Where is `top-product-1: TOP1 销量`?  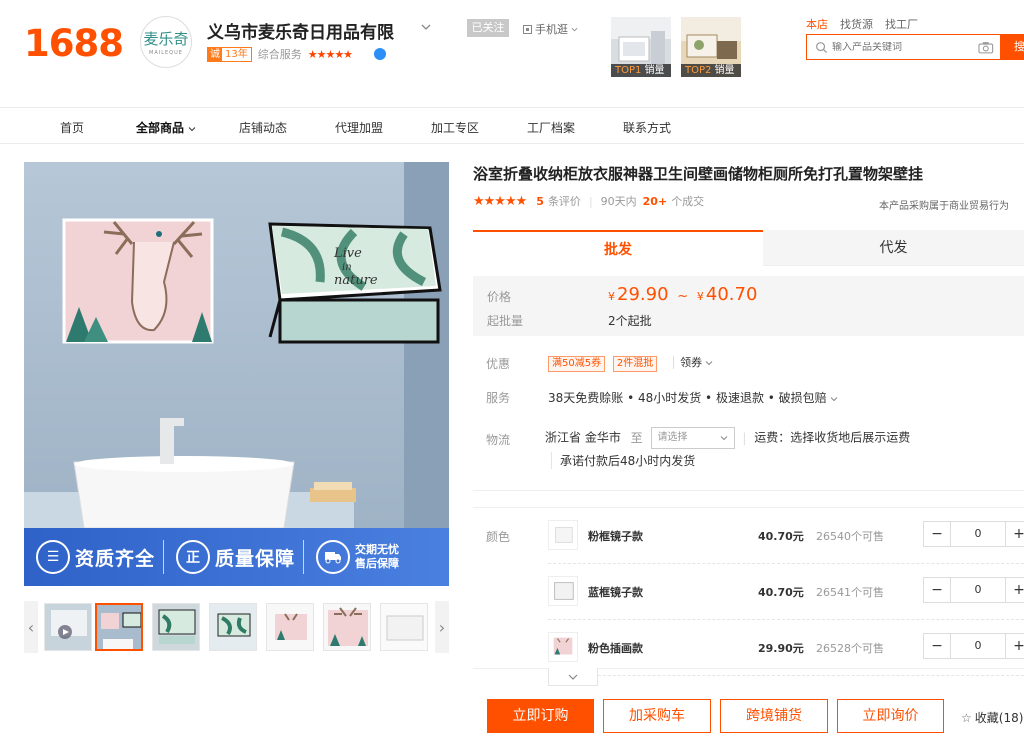
top-product-1: TOP1 销量 is located at coordinates (641, 47).